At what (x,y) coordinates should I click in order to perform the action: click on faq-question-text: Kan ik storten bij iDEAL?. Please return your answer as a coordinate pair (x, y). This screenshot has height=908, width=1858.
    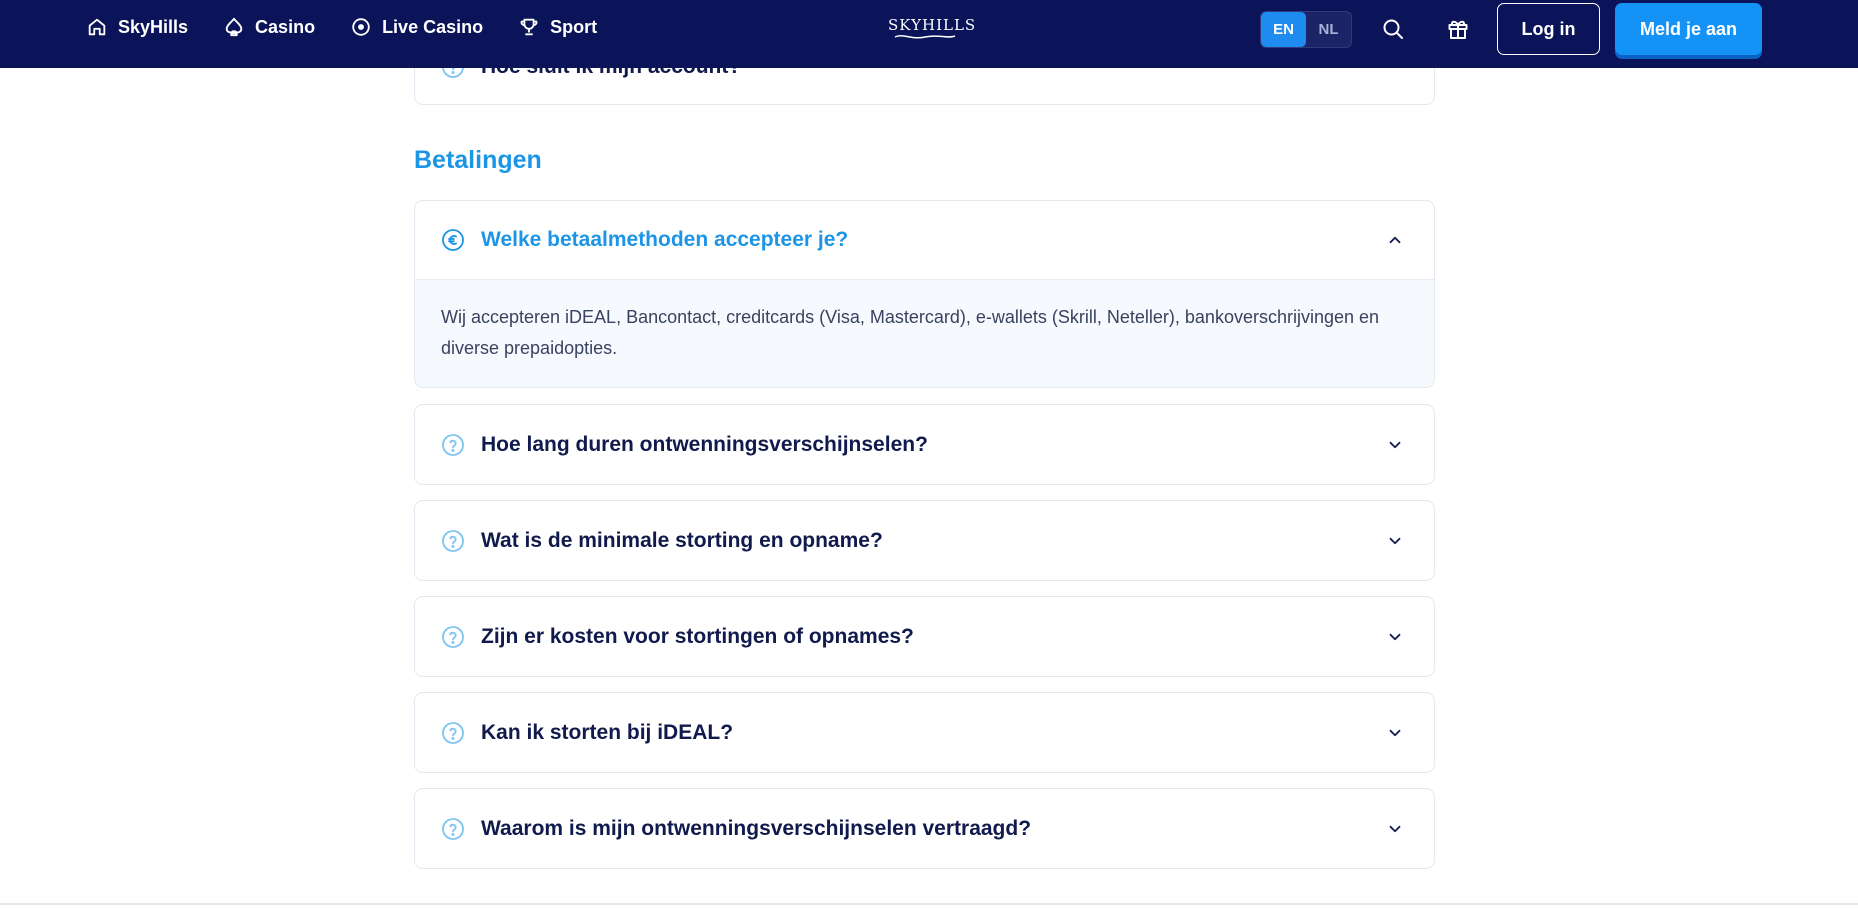
    Looking at the image, I should click on (607, 732).